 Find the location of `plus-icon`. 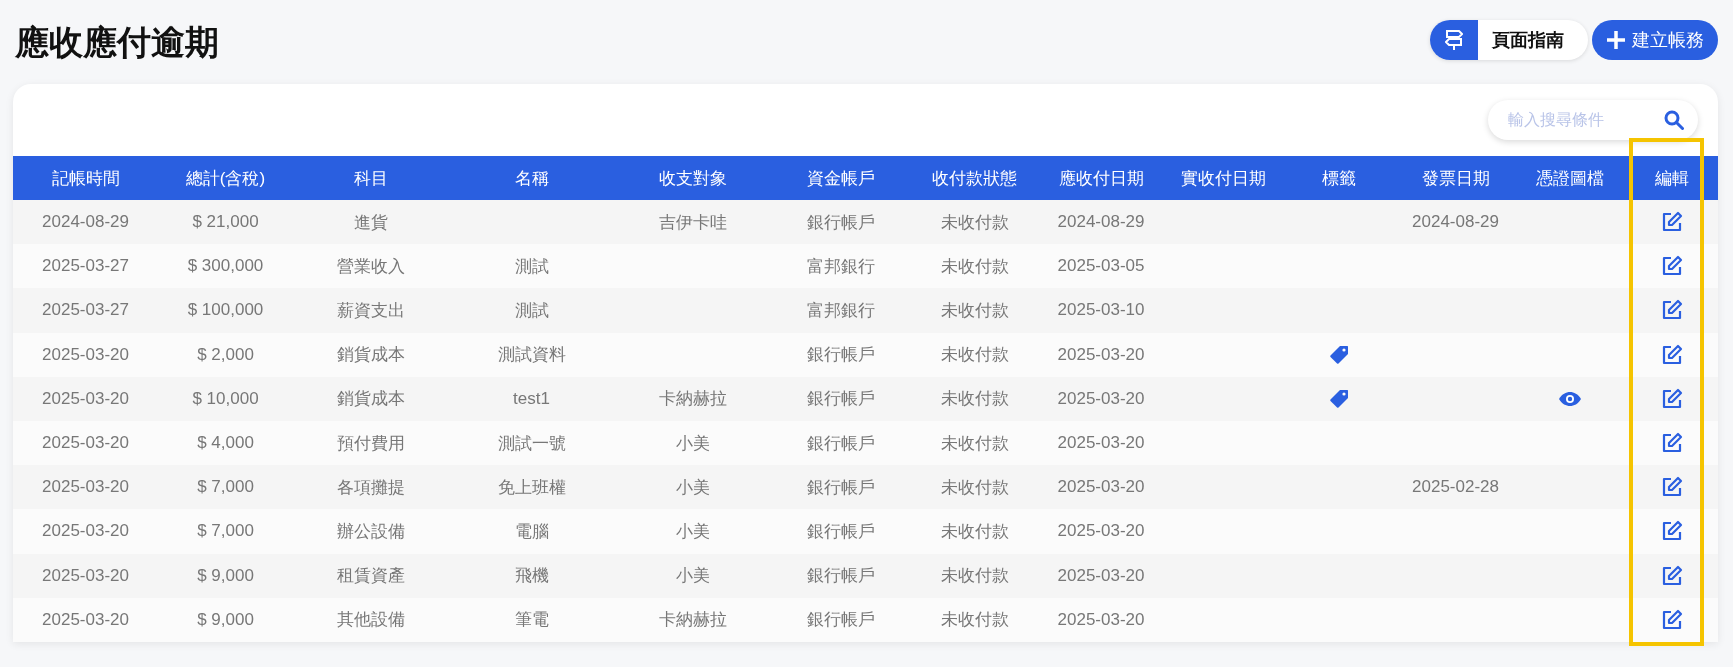

plus-icon is located at coordinates (1616, 40).